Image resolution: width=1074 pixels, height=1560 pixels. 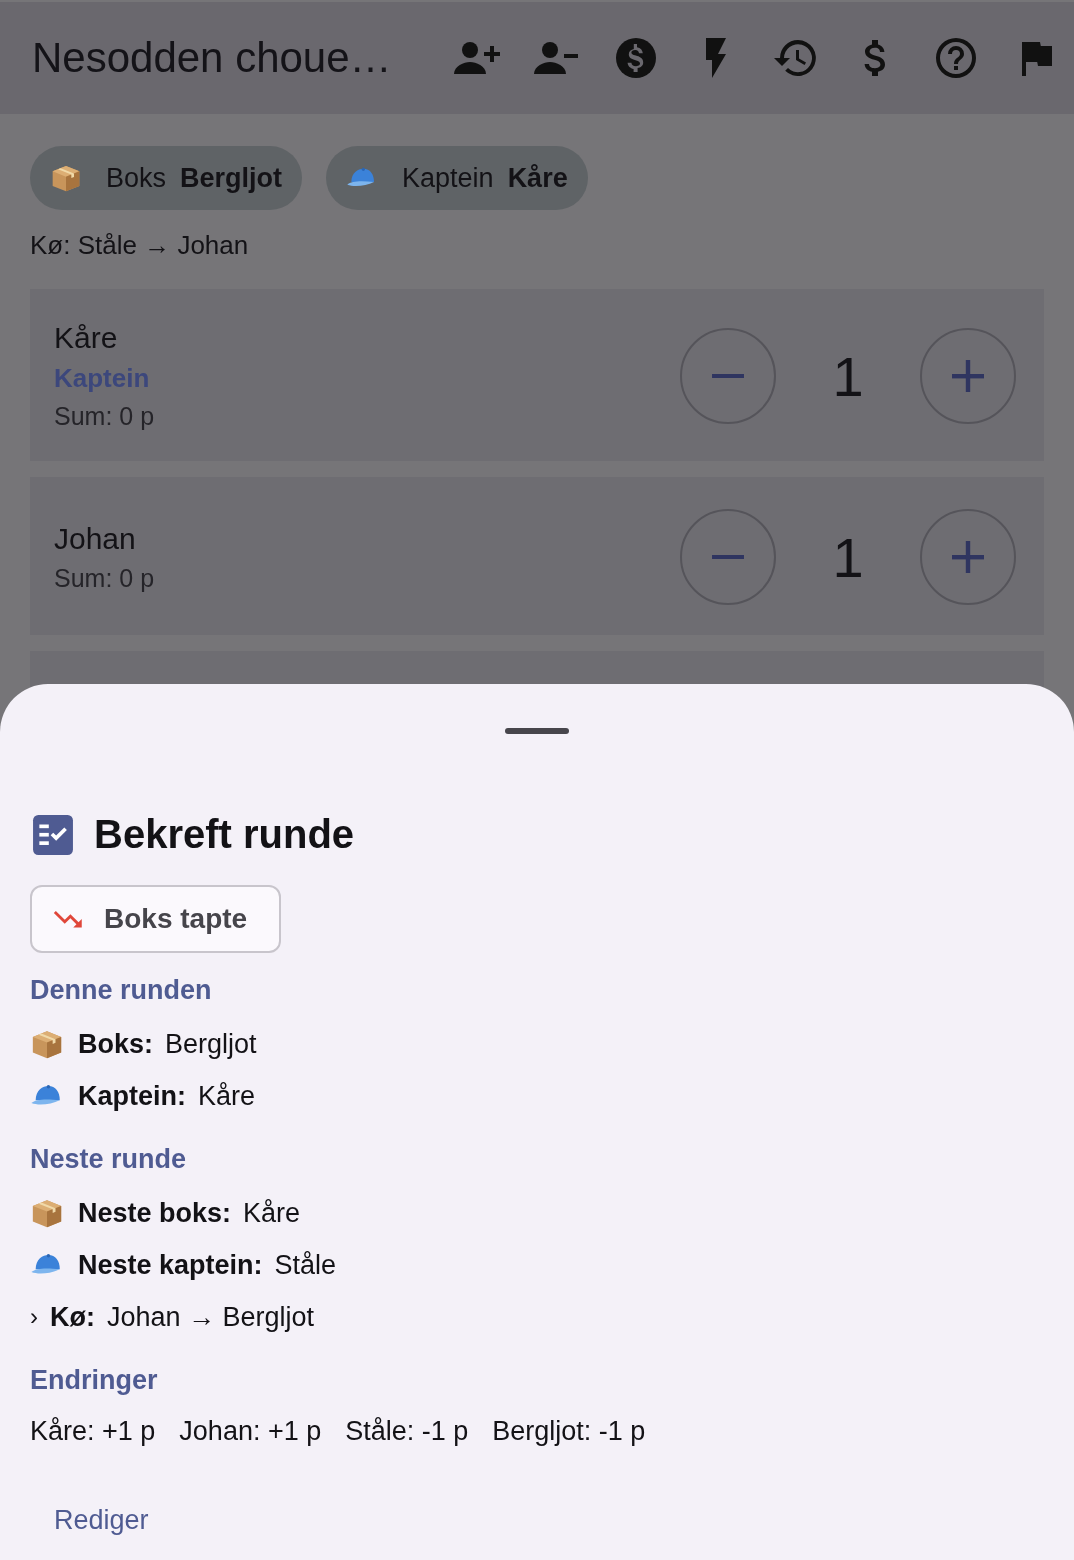 What do you see at coordinates (132, 1096) in the screenshot?
I see `row-label: Kaptein:` at bounding box center [132, 1096].